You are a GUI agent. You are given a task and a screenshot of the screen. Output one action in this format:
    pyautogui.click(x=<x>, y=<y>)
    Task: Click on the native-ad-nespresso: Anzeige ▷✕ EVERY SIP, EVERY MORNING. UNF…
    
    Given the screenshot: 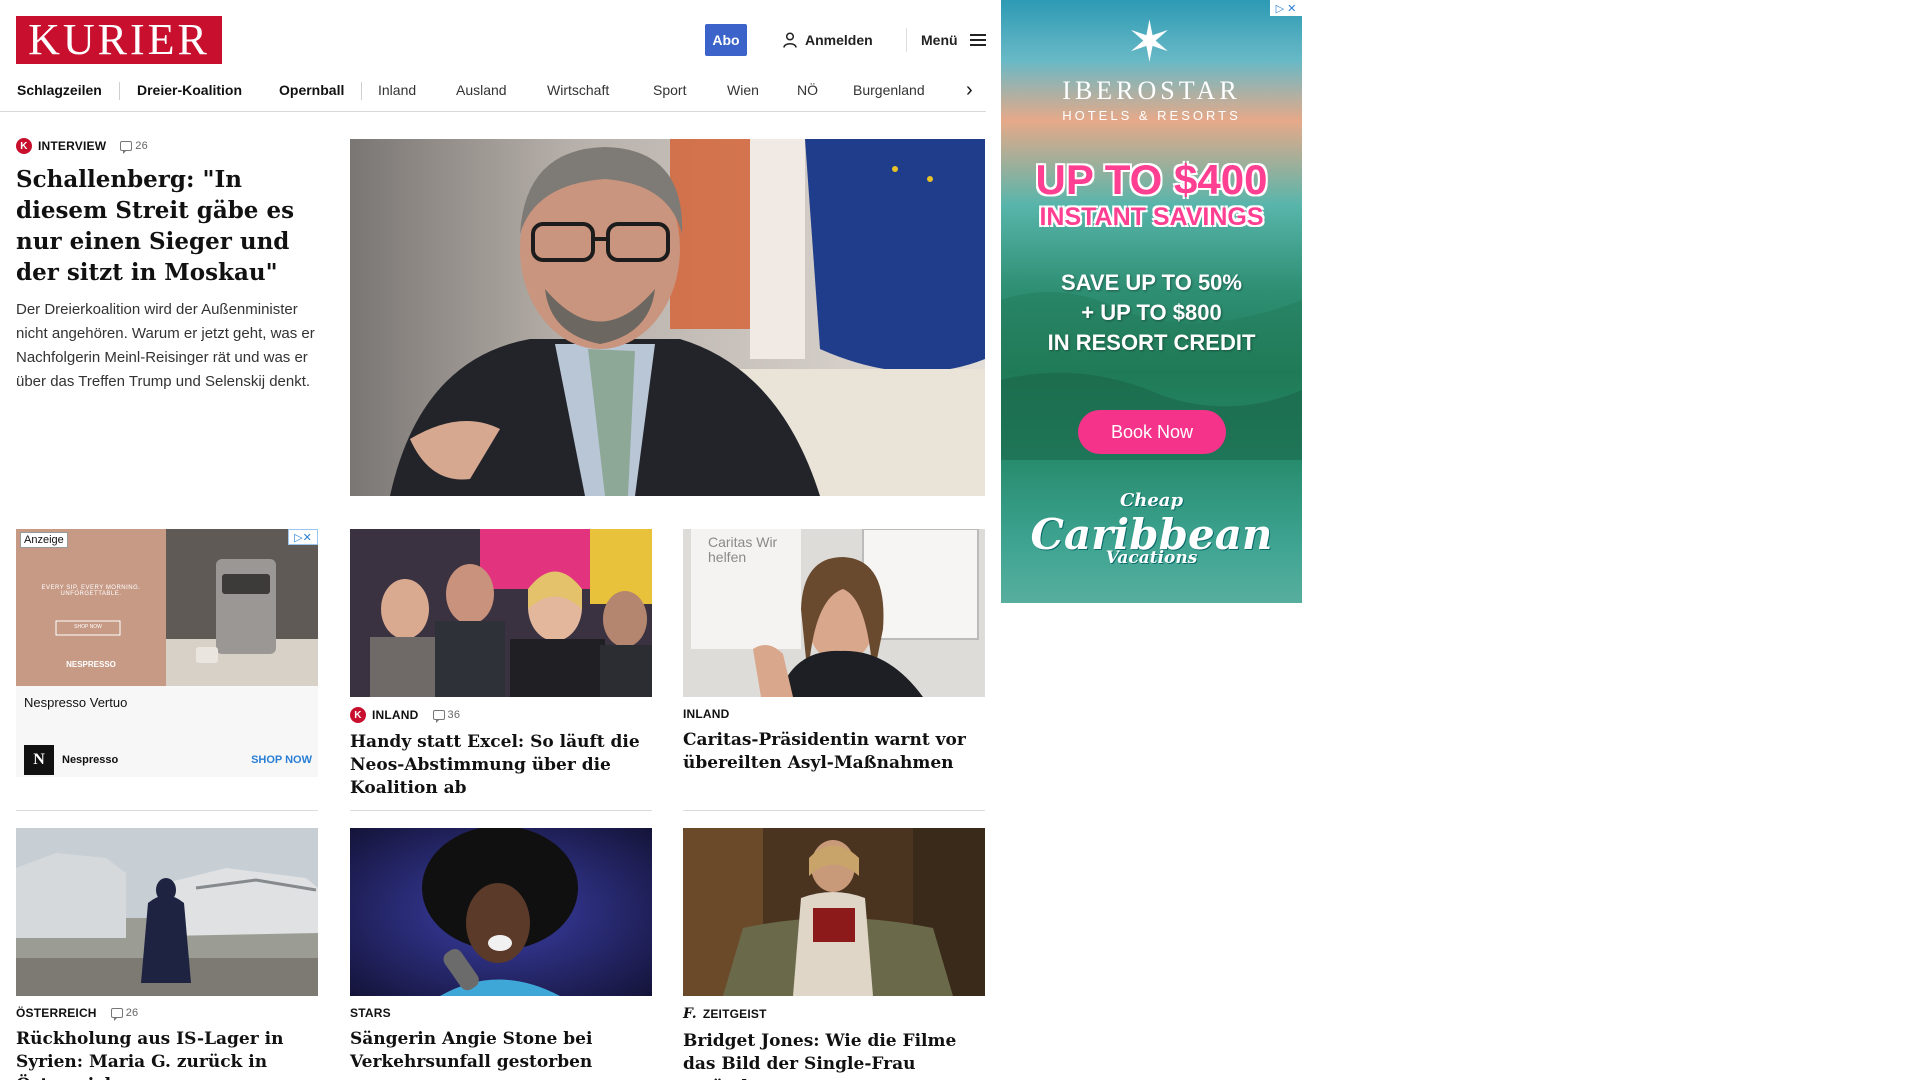 What is the action you would take?
    pyautogui.click(x=167, y=653)
    